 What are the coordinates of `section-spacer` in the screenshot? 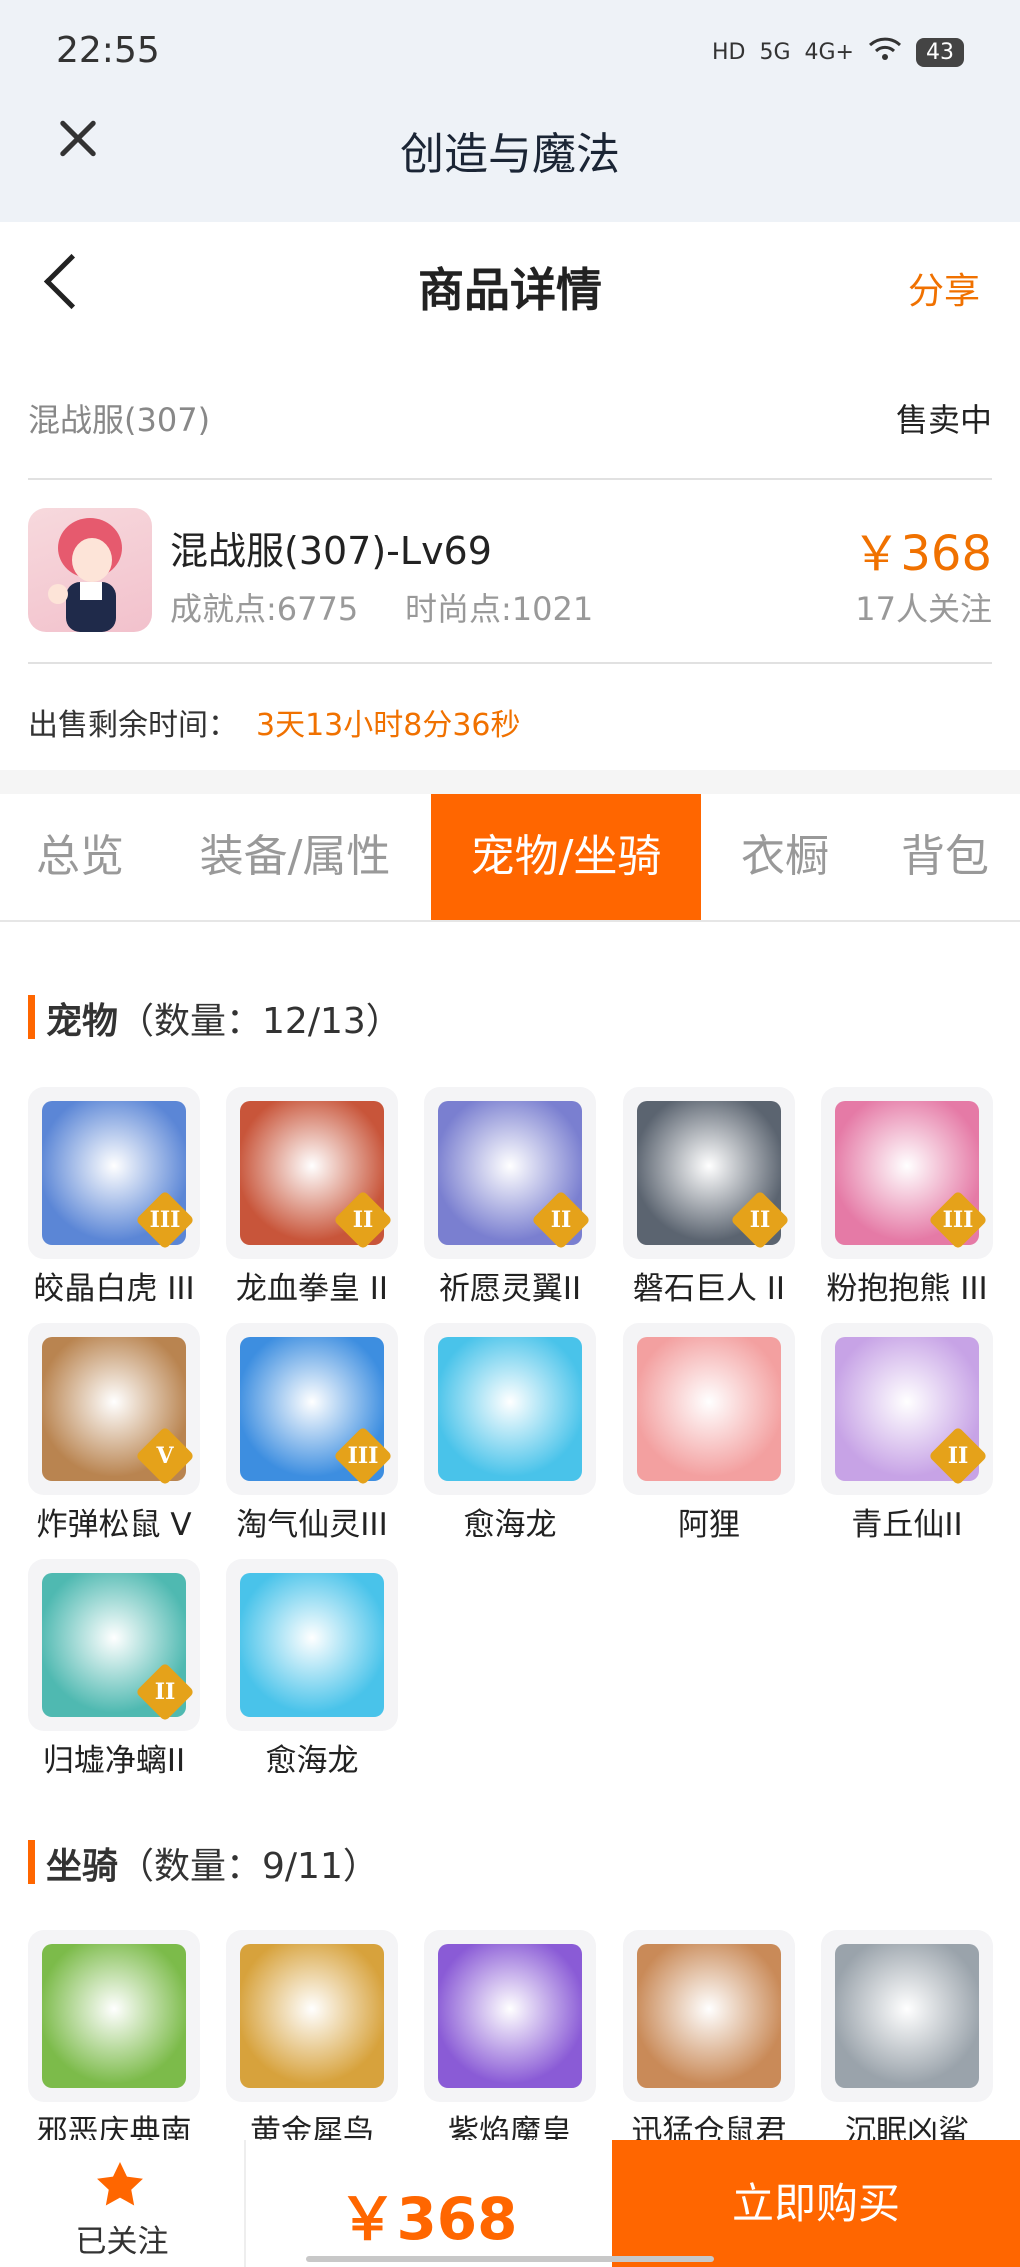 It's located at (510, 782).